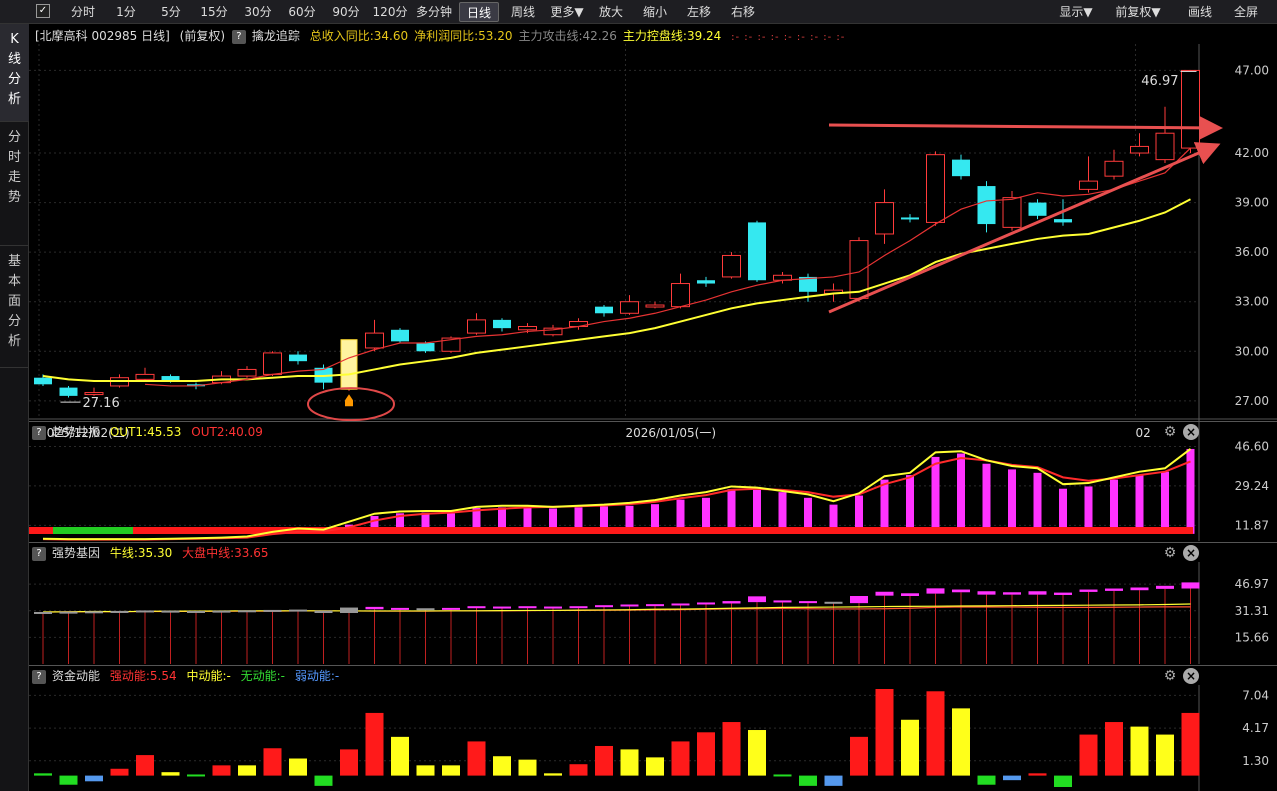 This screenshot has height=791, width=1277. Describe the element at coordinates (1252, 252) in the screenshot. I see `y-tick-label: 36.00` at that location.